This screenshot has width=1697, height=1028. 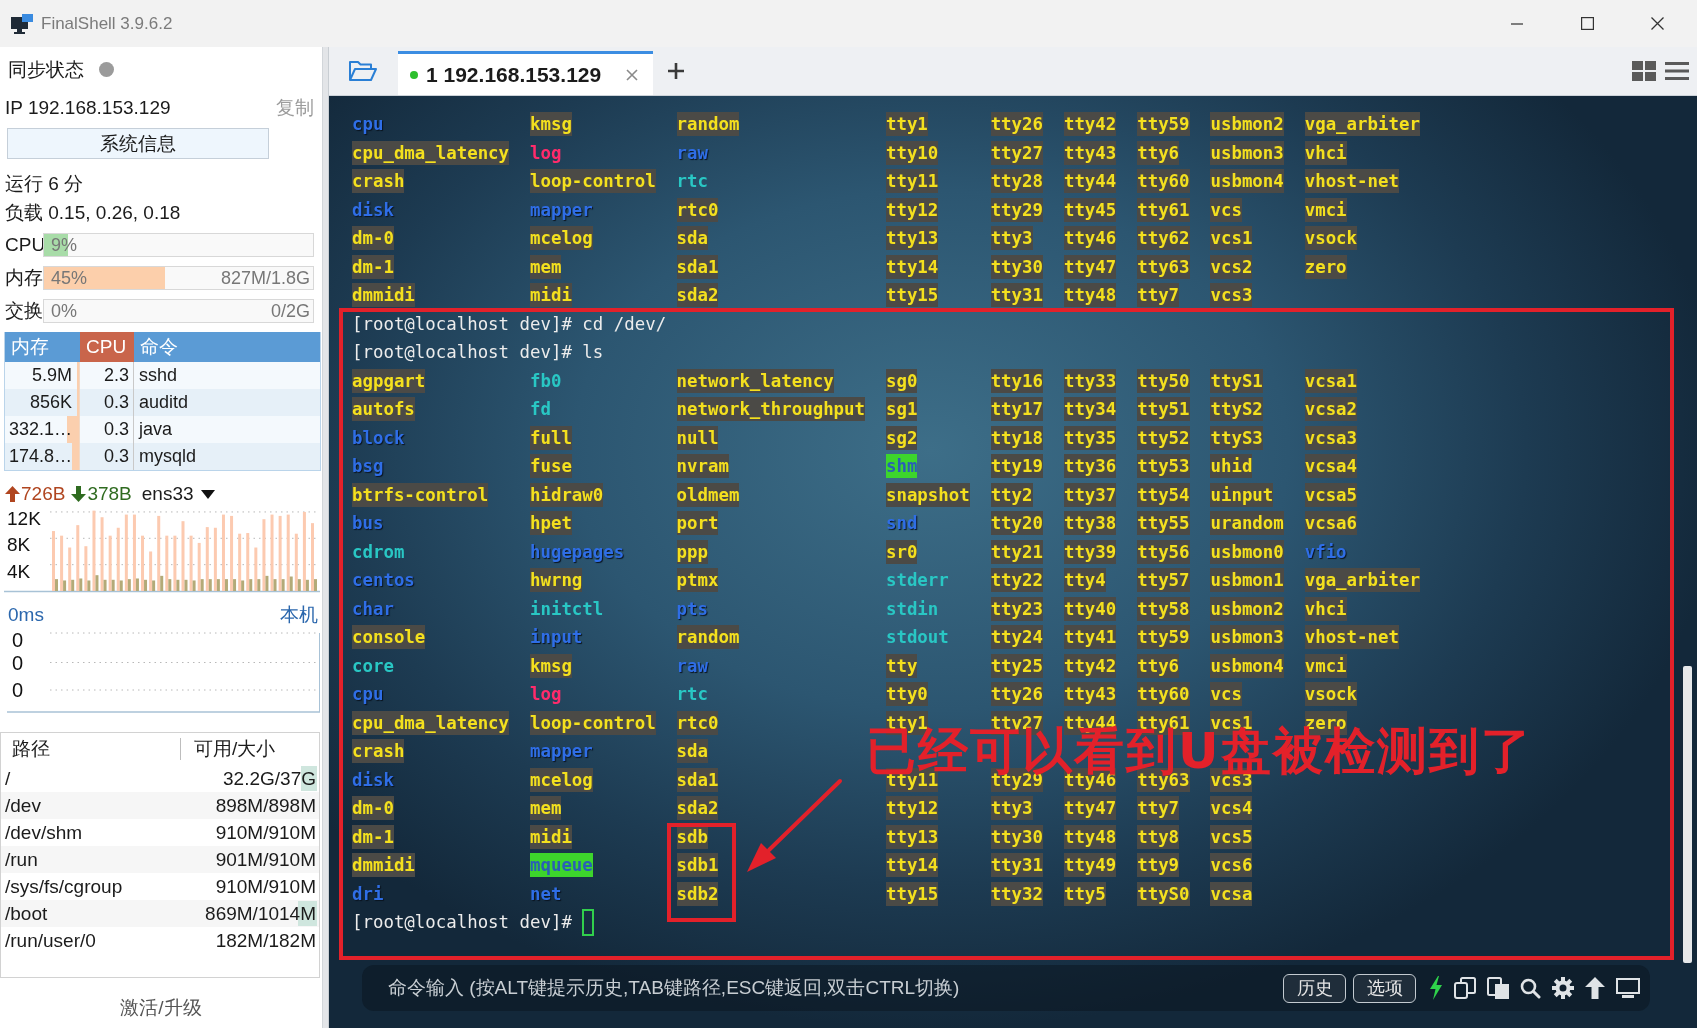 What do you see at coordinates (632, 74) in the screenshot?
I see `close-icon` at bounding box center [632, 74].